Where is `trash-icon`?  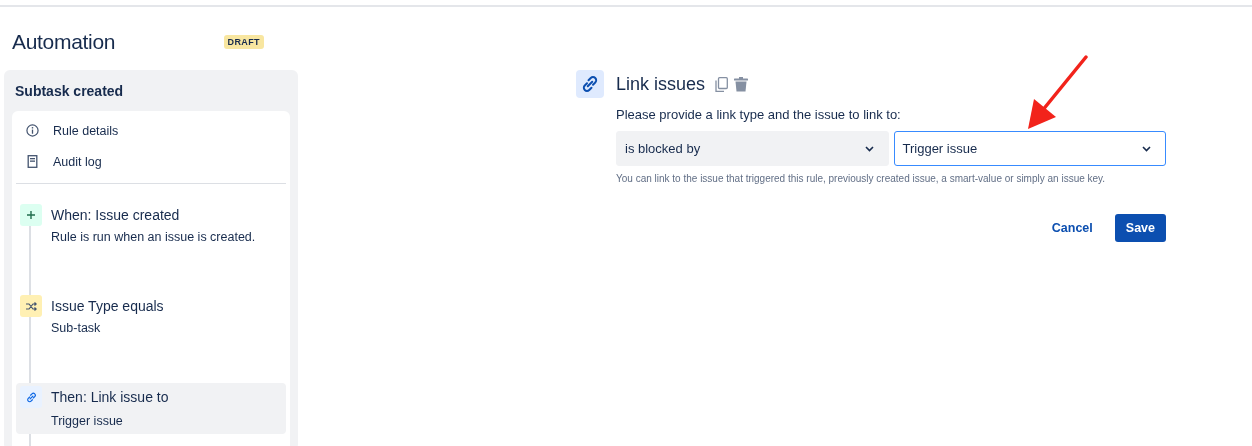
trash-icon is located at coordinates (741, 84).